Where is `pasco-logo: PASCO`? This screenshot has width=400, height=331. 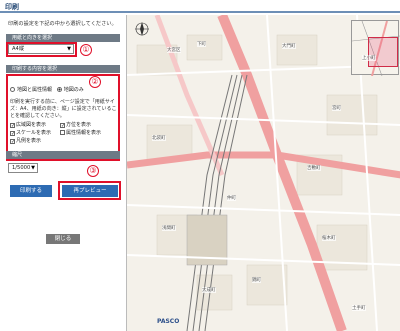 pasco-logo: PASCO is located at coordinates (168, 321).